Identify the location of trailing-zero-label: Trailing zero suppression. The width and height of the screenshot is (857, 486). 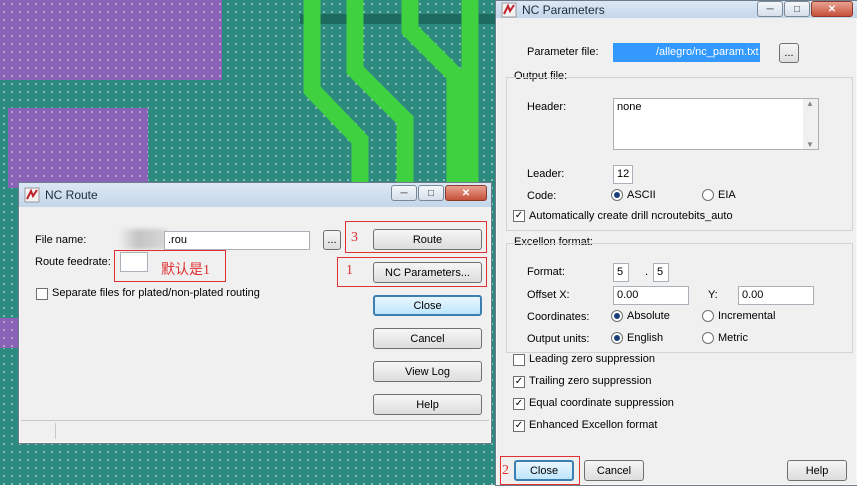
(590, 381).